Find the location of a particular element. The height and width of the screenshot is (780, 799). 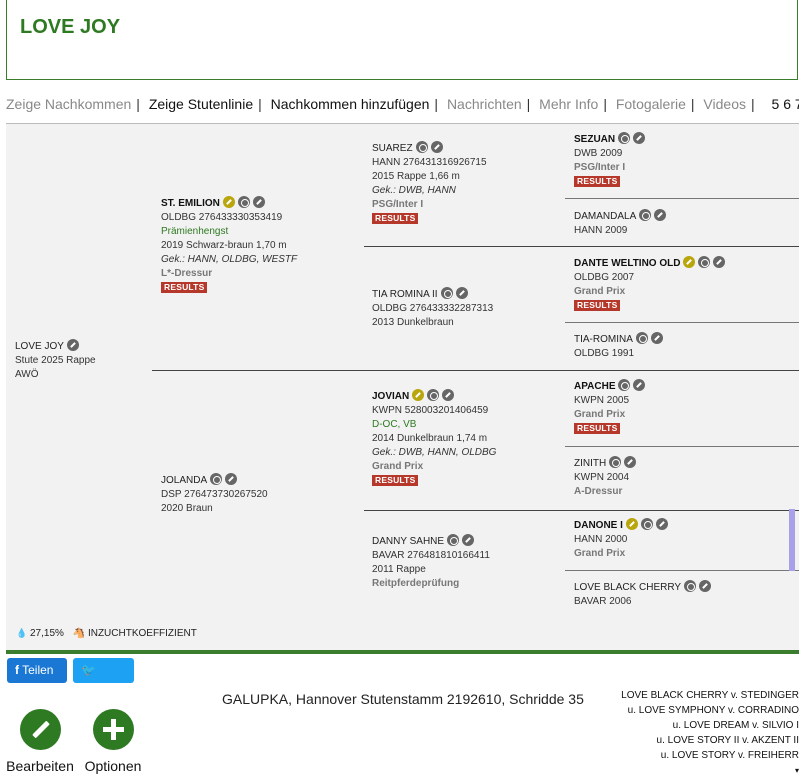

plus-icon is located at coordinates (113, 729).